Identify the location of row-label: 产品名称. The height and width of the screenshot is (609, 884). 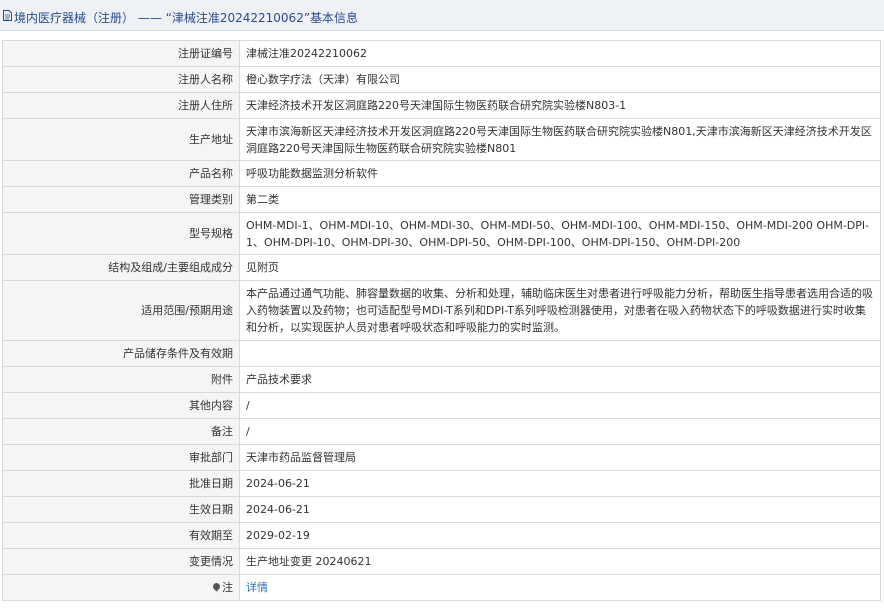
(121, 173).